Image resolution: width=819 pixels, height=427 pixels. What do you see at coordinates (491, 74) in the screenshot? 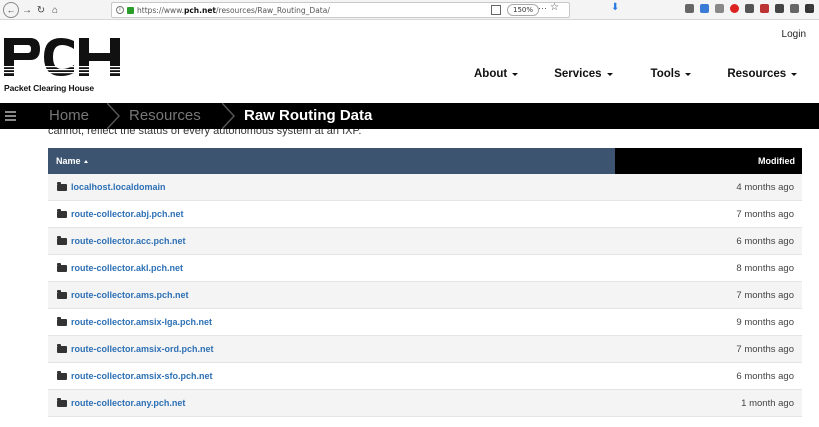
I see `nav-label: About` at bounding box center [491, 74].